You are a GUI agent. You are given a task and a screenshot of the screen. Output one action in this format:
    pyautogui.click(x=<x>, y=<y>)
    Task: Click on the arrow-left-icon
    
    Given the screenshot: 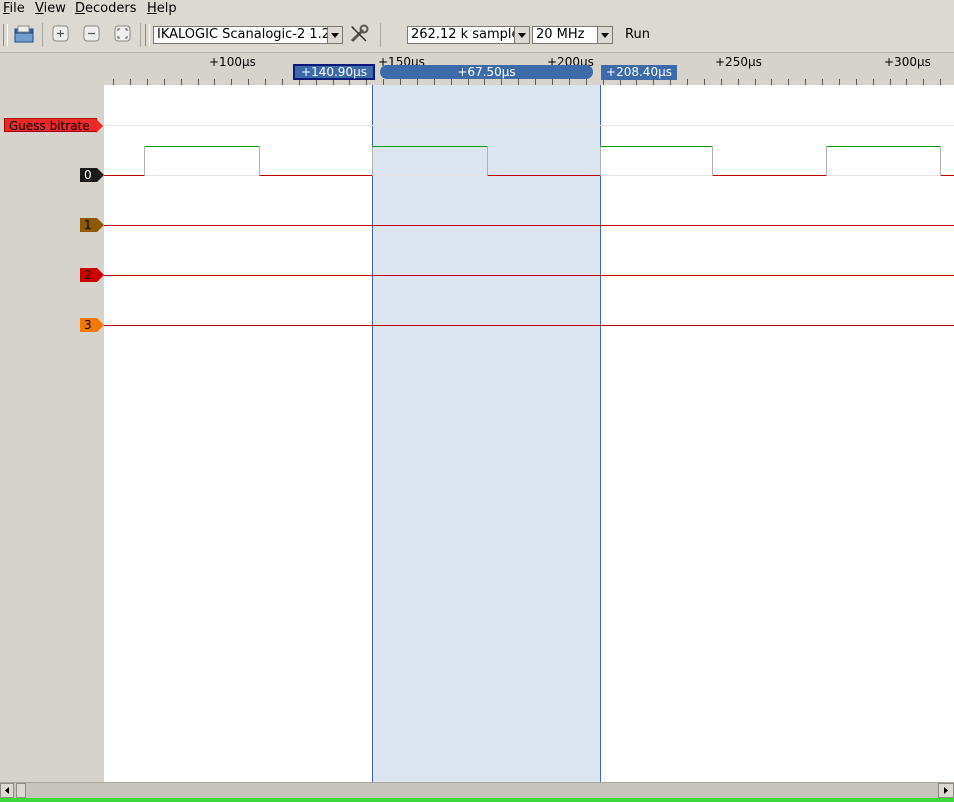 What is the action you would take?
    pyautogui.click(x=7, y=790)
    